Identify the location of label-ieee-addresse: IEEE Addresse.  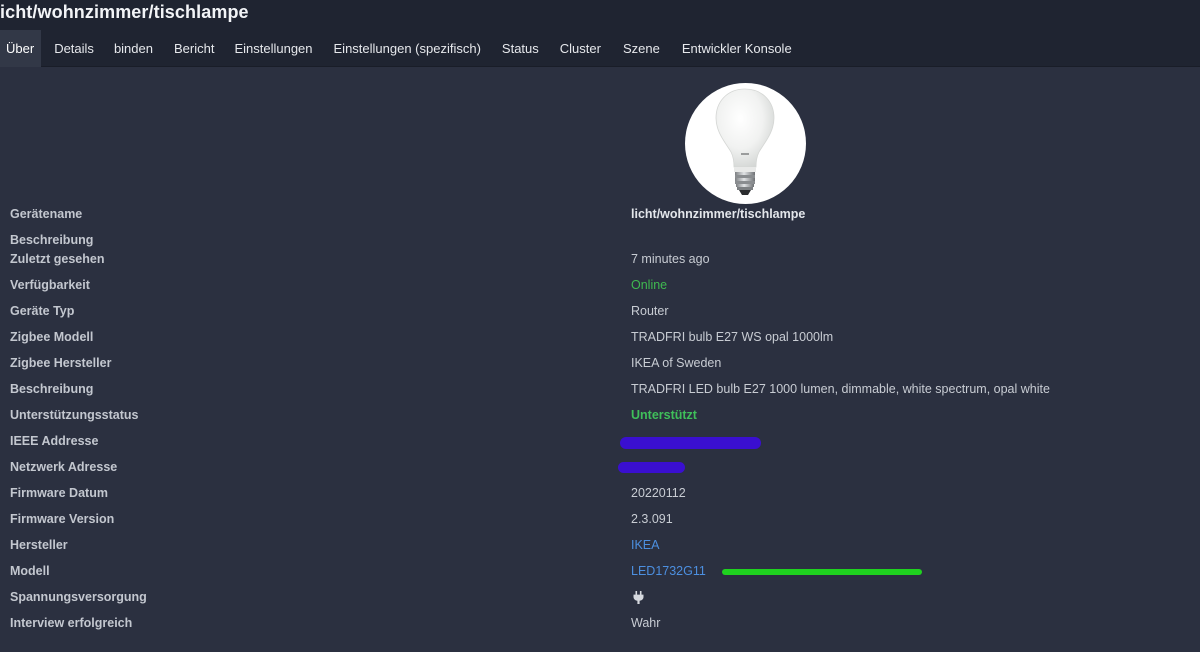
(54, 441).